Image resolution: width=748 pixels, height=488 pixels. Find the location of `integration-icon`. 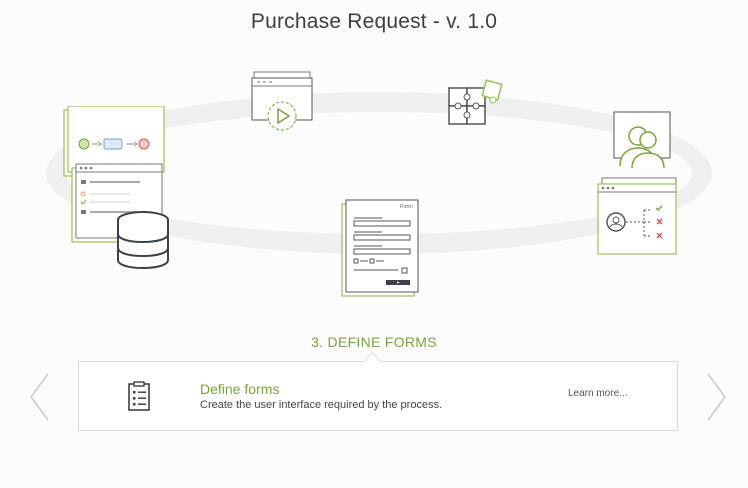

integration-icon is located at coordinates (476, 104).